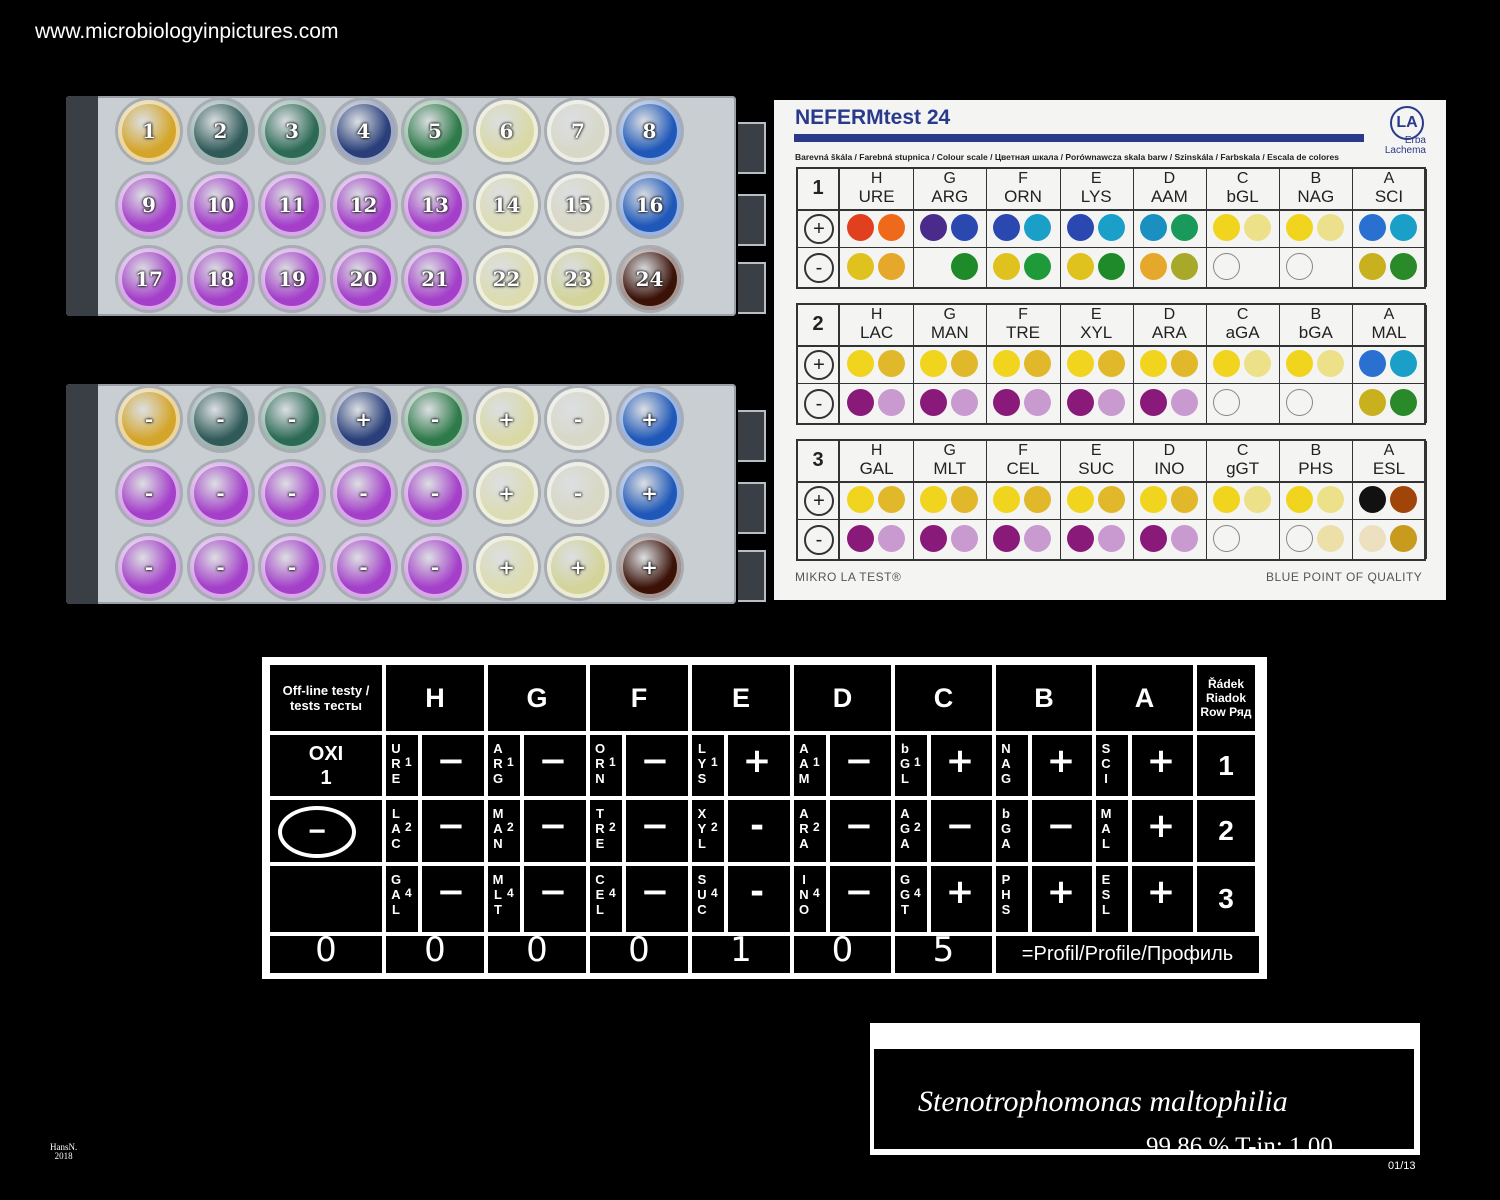 The height and width of the screenshot is (1200, 1500). I want to click on test-well: 10, so click(220, 205).